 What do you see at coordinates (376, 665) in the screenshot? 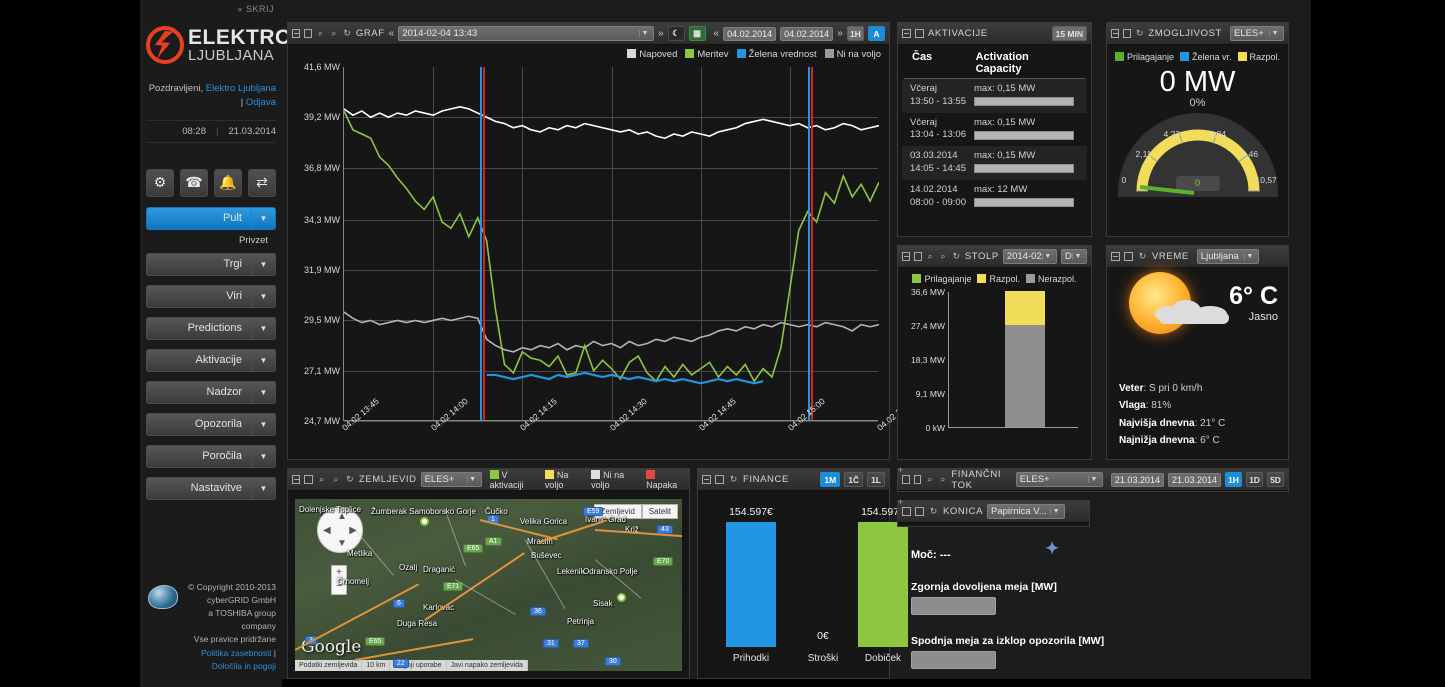
I see `map-footer-item: 10 km` at bounding box center [376, 665].